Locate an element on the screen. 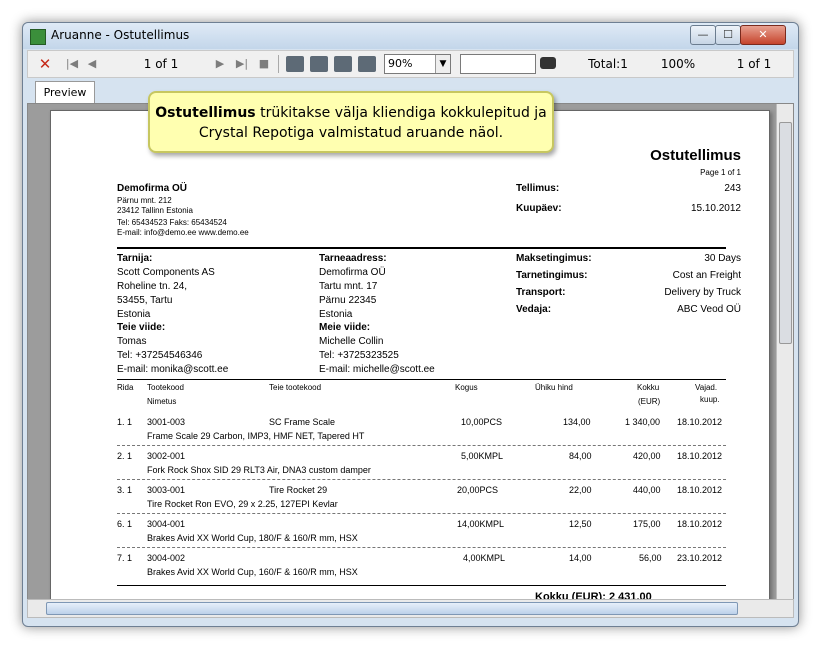  row-code: 3002-001 is located at coordinates (166, 456).